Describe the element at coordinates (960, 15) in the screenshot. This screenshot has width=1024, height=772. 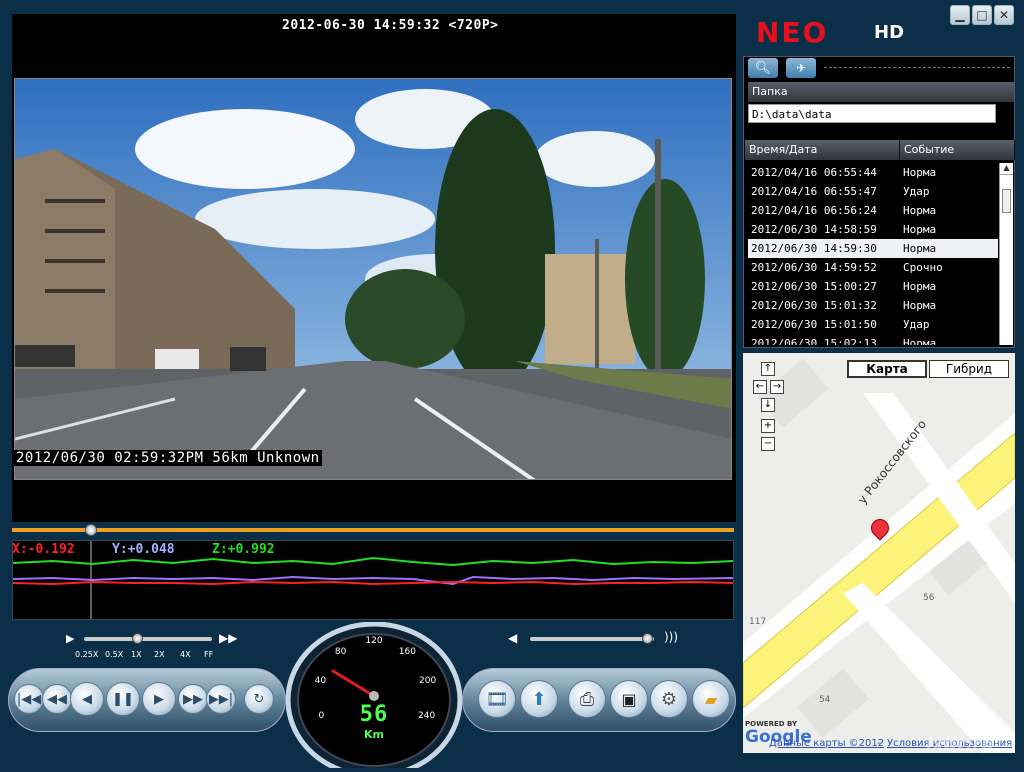
I see `minimize-button: ▁` at that location.